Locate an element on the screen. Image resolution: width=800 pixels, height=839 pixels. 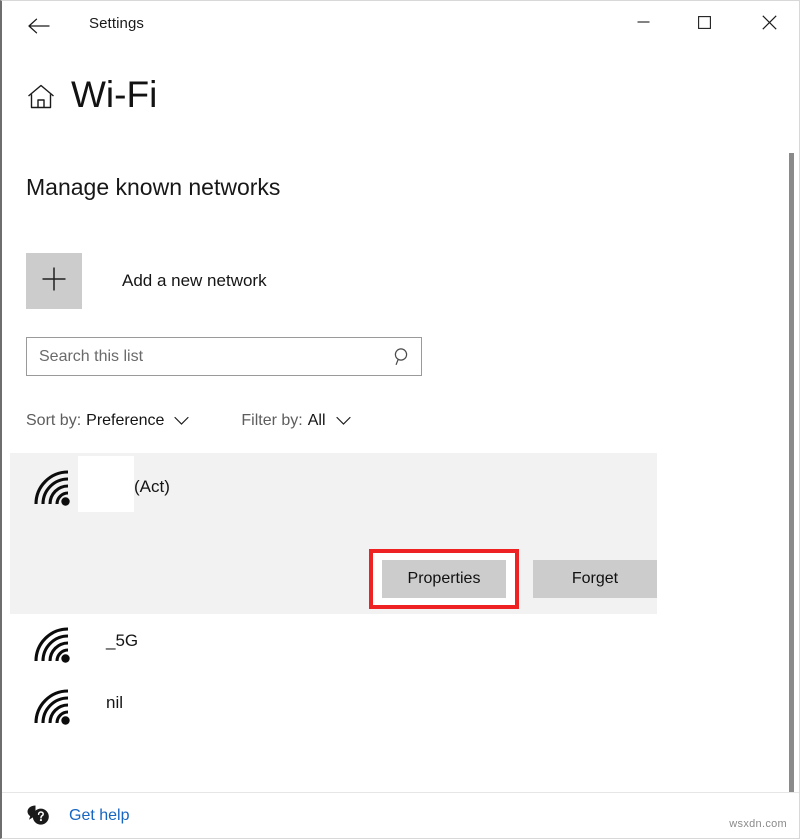
plus-icon is located at coordinates (54, 281).